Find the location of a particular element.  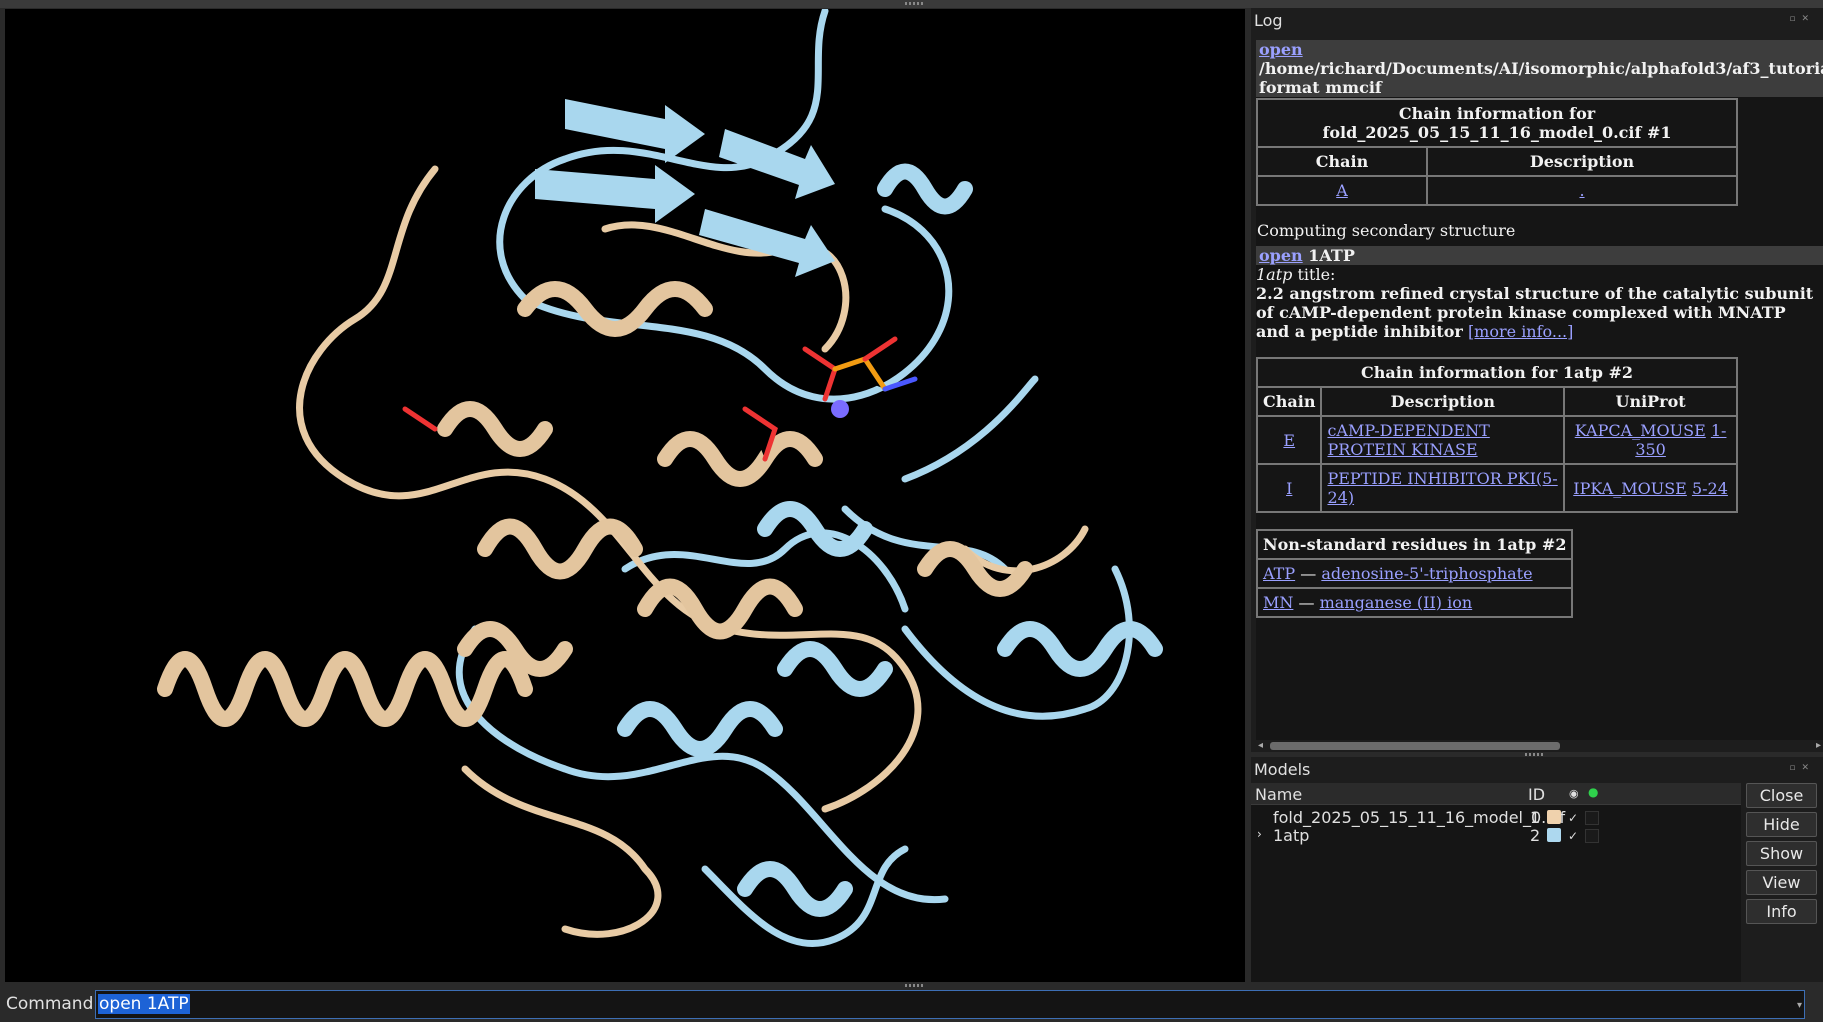

range-link: 5-24 is located at coordinates (1710, 488).